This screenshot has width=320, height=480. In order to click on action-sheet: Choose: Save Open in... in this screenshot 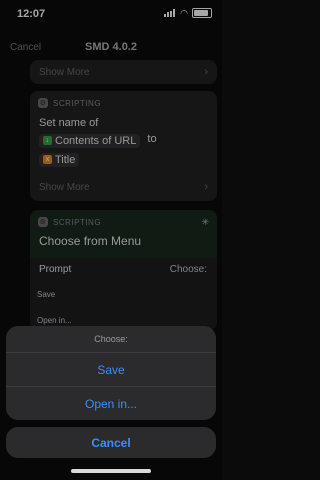, I will do `click(111, 373)`.